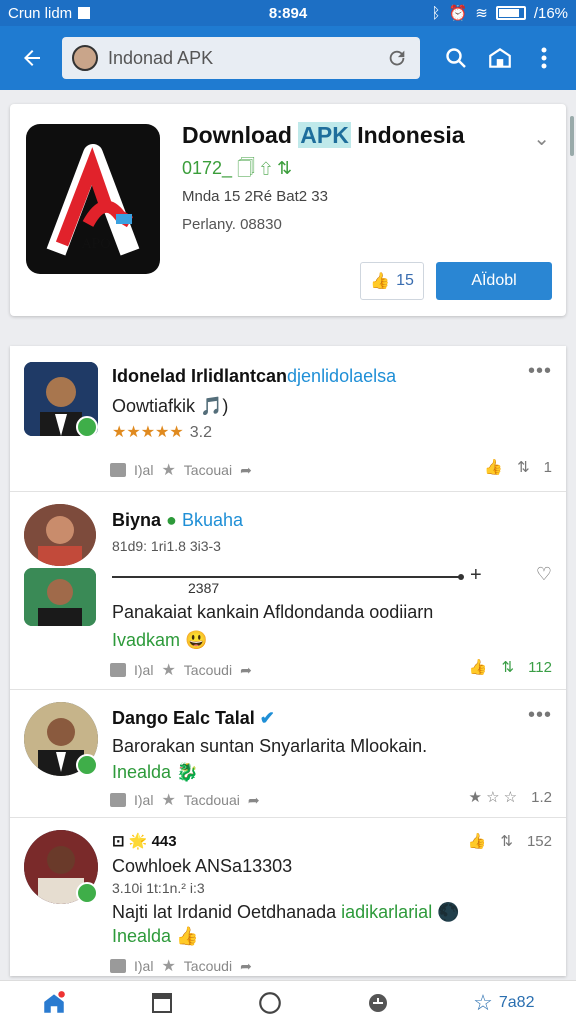  I want to click on post-meta: 81d9: 1ri1.8 3i3-3, so click(166, 546).